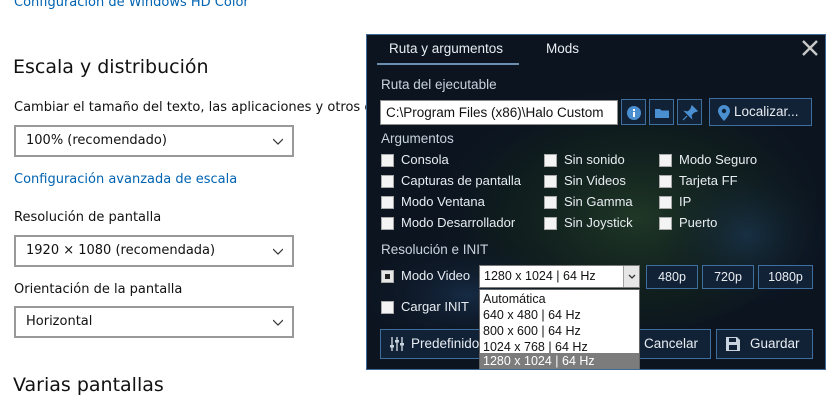  Describe the element at coordinates (446, 48) in the screenshot. I see `tab-path-args: Ruta y argumentos` at that location.